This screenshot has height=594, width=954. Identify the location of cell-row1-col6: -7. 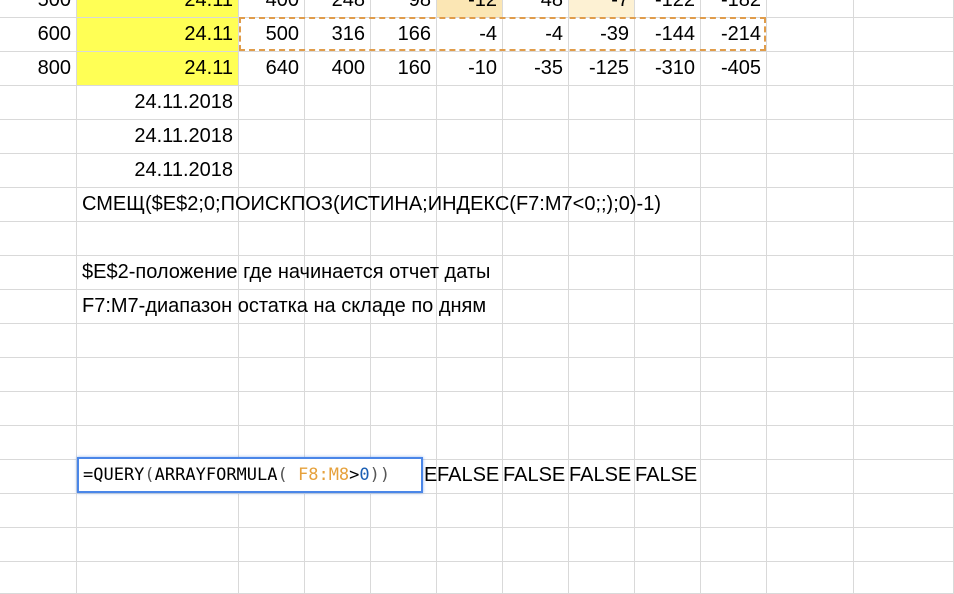
(602, 9).